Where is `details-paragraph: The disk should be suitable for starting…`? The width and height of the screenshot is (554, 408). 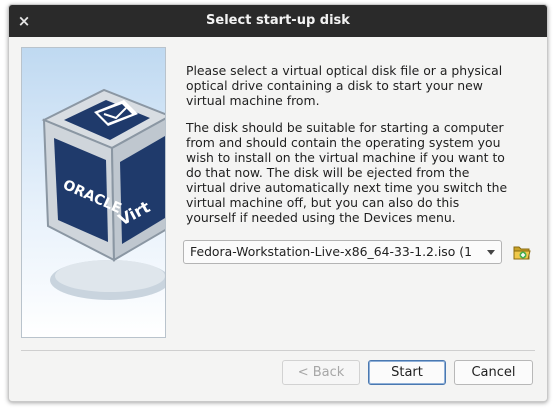 details-paragraph: The disk should be suitable for starting… is located at coordinates (347, 172).